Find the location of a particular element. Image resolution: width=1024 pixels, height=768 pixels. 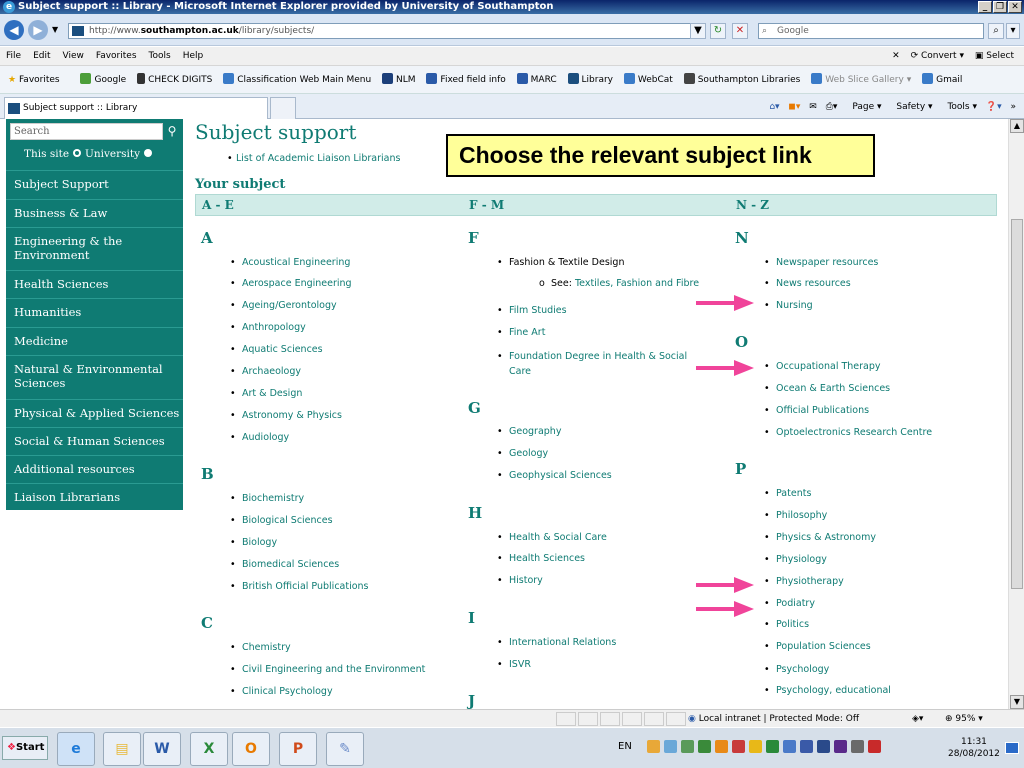

subject-link: News resources is located at coordinates (807, 283).